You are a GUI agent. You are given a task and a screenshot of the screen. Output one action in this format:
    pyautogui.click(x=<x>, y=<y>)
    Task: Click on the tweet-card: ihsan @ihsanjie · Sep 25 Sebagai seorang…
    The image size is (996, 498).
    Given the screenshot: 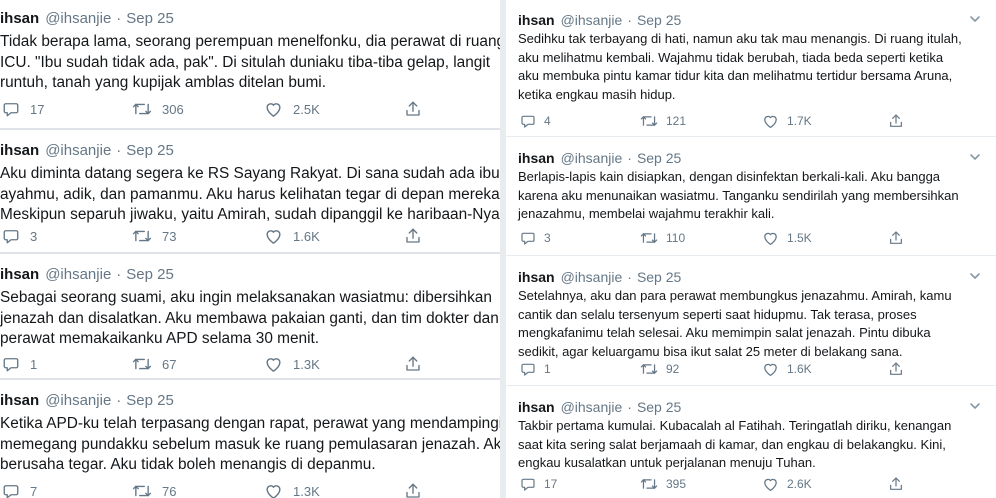 What is the action you would take?
    pyautogui.click(x=250, y=318)
    